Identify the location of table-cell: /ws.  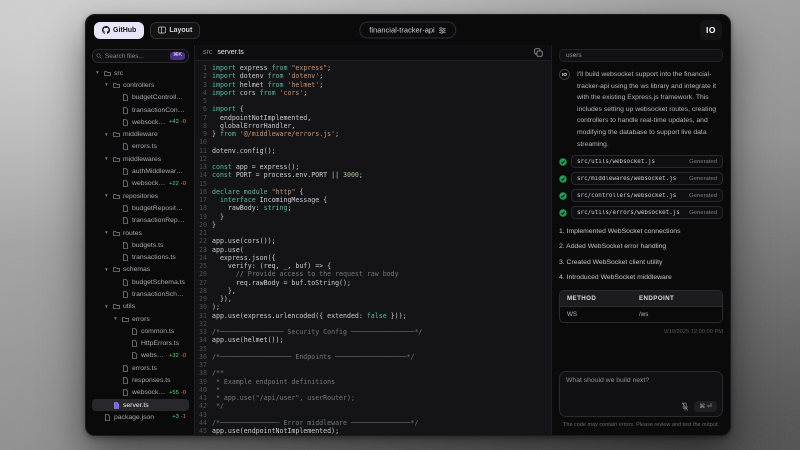
(677, 313).